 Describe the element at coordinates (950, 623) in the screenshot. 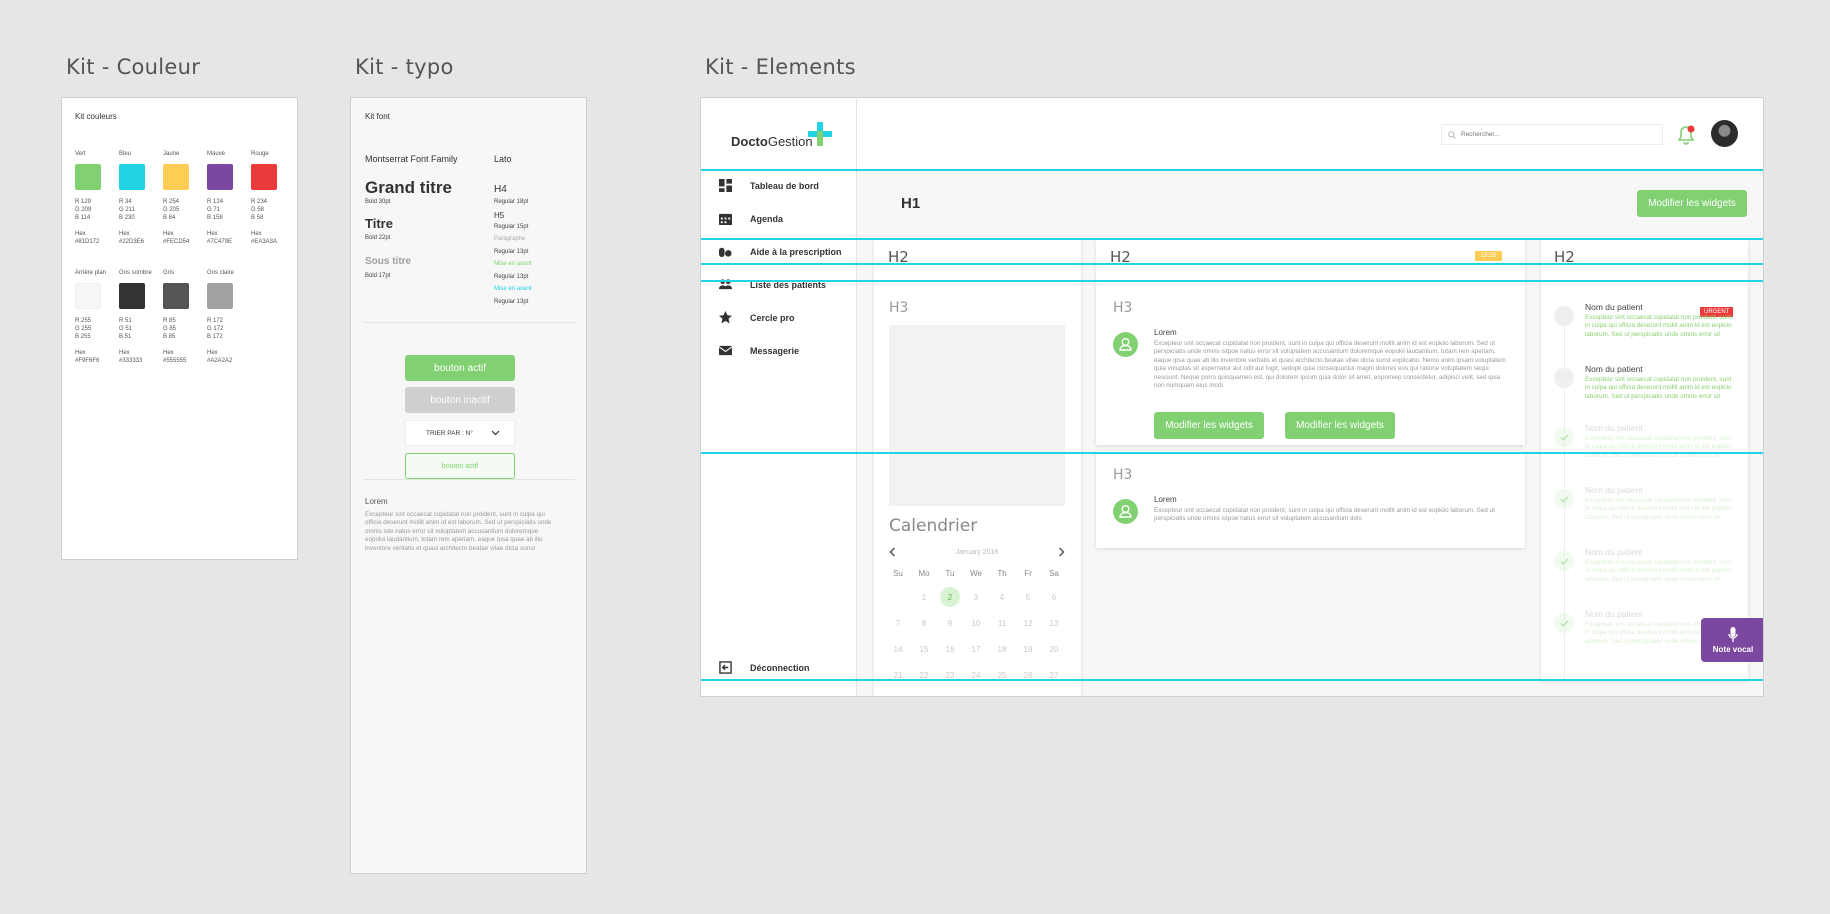

I see `calendar-day: 9` at that location.